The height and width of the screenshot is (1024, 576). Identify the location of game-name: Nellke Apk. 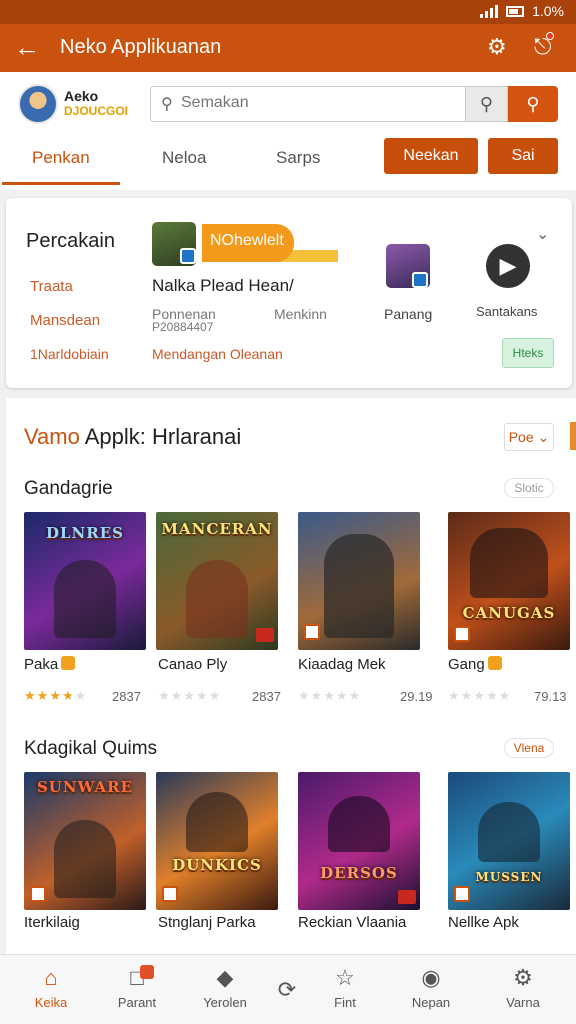
(483, 922).